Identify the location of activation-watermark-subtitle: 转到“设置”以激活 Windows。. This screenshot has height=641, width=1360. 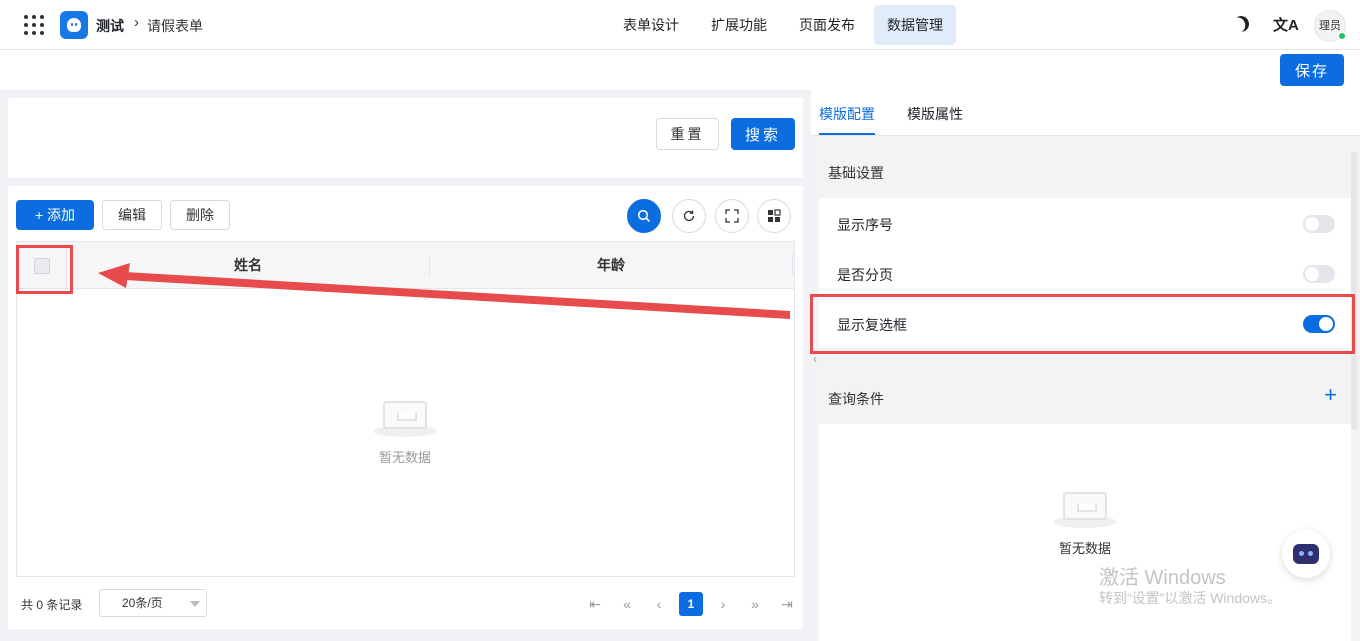
(1190, 598).